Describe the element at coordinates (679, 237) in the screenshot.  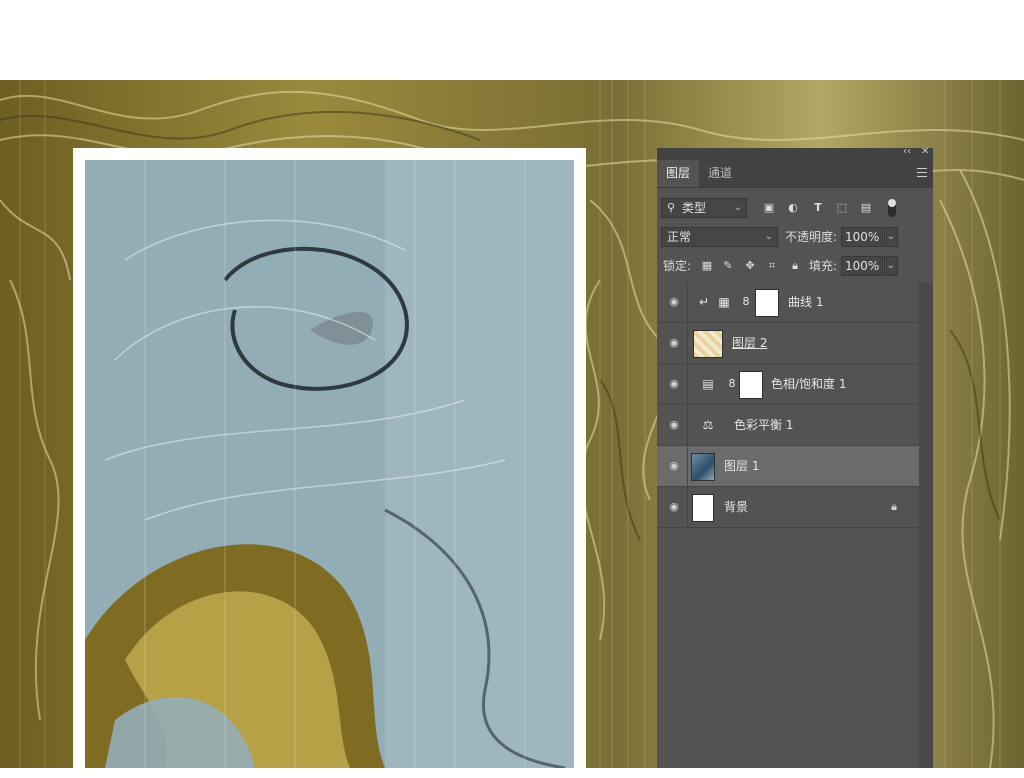
I see `blend-mode-value: 正常` at that location.